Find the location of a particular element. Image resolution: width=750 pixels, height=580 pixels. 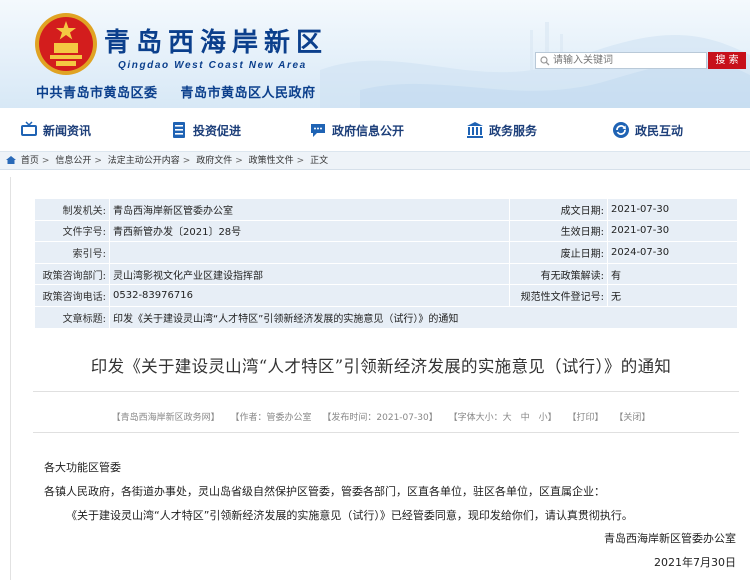

meta-label: 文章标题: is located at coordinates (72, 317).